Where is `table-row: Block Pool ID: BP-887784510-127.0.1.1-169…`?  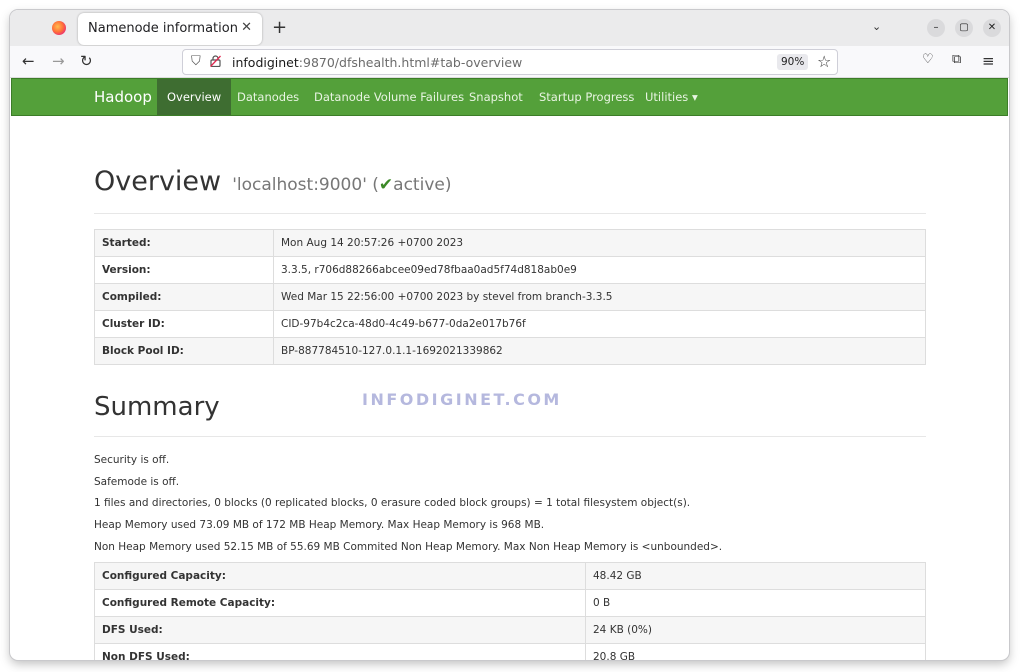 table-row: Block Pool ID: BP-887784510-127.0.1.1-169… is located at coordinates (510, 351).